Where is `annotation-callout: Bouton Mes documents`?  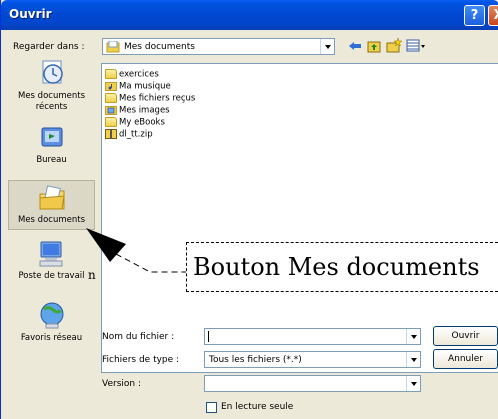
annotation-callout: Bouton Mes documents is located at coordinates (342, 267).